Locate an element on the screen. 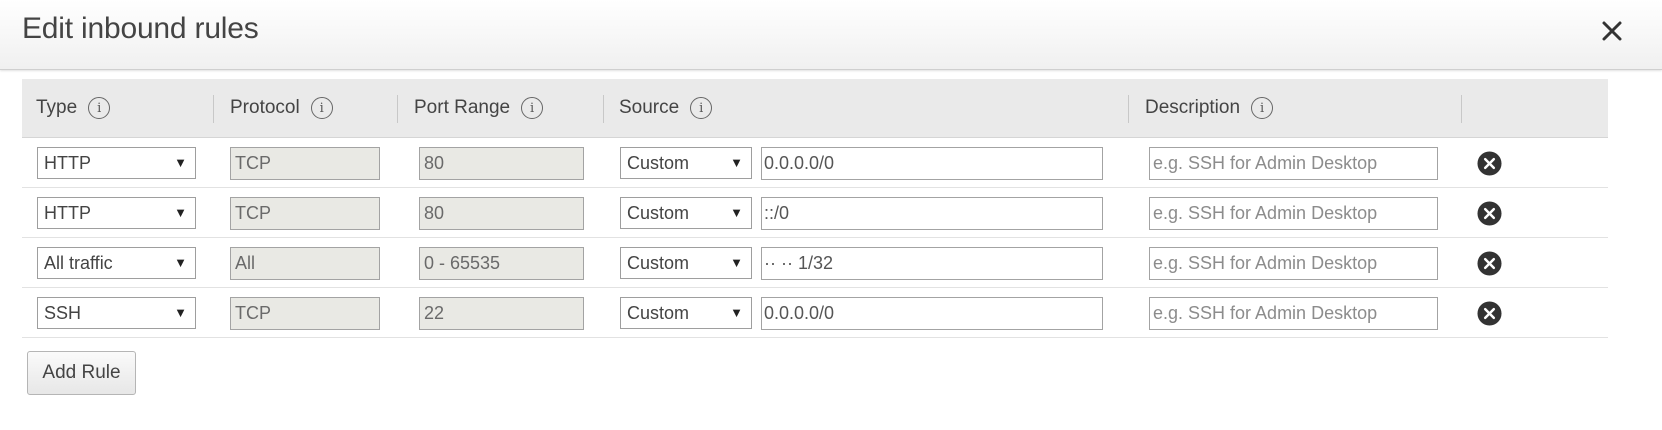 Image resolution: width=1662 pixels, height=430 pixels. close-icon is located at coordinates (1612, 31).